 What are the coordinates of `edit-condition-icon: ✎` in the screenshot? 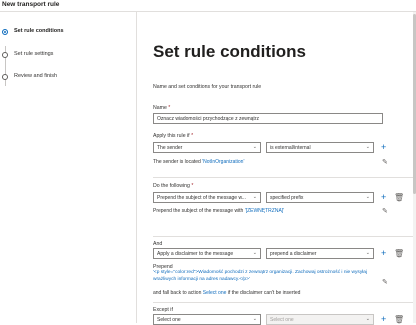 It's located at (385, 162).